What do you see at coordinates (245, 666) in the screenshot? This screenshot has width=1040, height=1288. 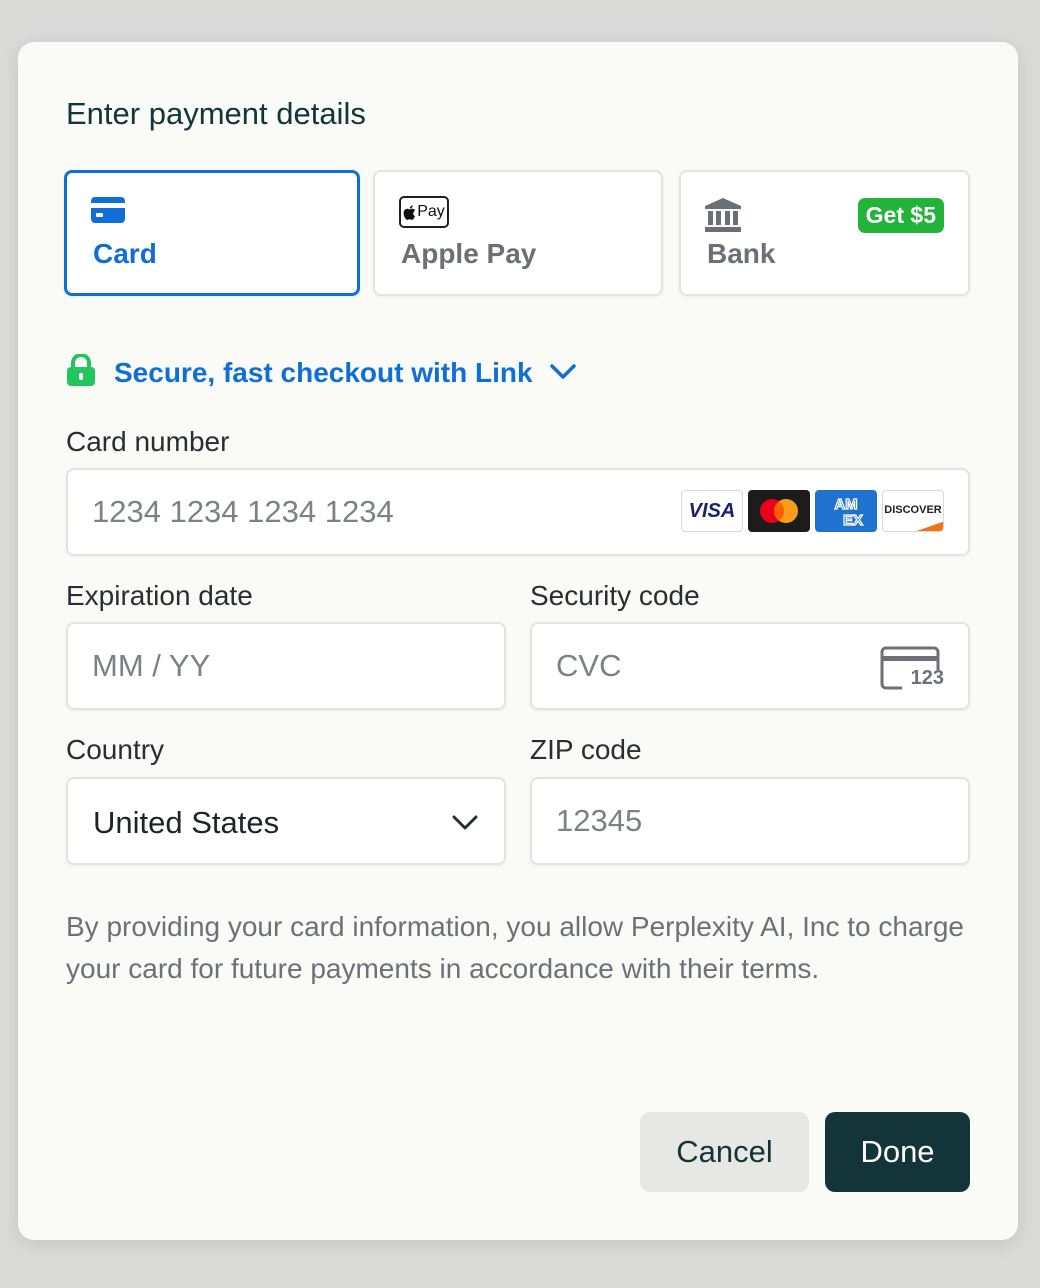 I see `expiration-date-input` at bounding box center [245, 666].